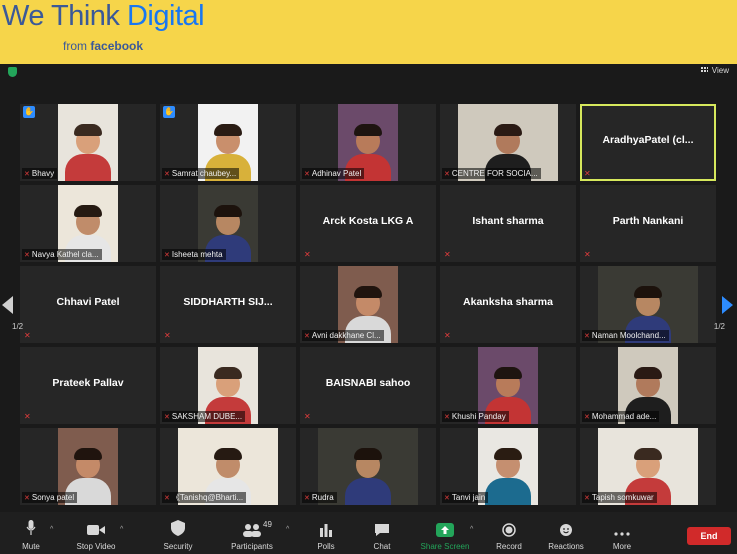  What do you see at coordinates (648, 221) in the screenshot?
I see `participant-name: Parth Nankani` at bounding box center [648, 221].